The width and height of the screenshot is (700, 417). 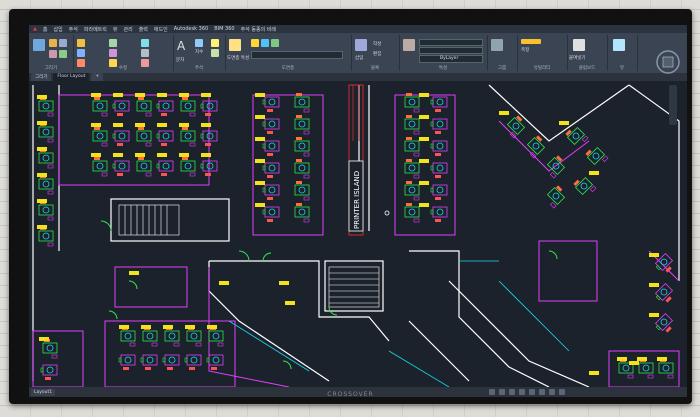 I want to click on title-tab-annotate: 주석, so click(x=73, y=29).